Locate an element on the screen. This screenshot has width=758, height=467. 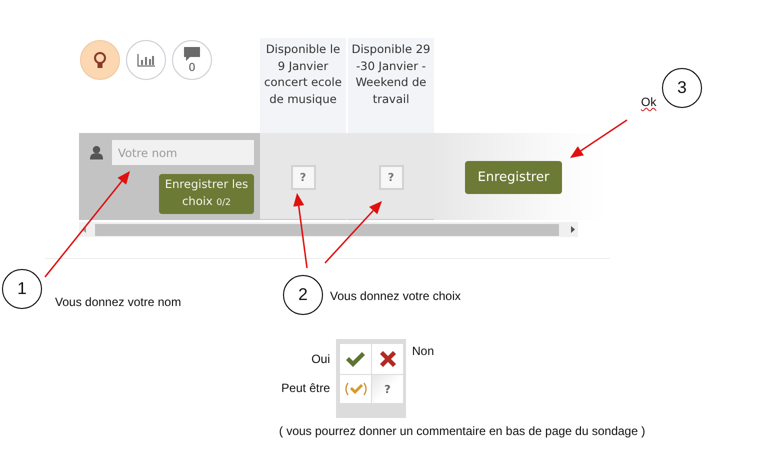
save-choices-button: Enregistrer les choix 0/2 is located at coordinates (206, 194).